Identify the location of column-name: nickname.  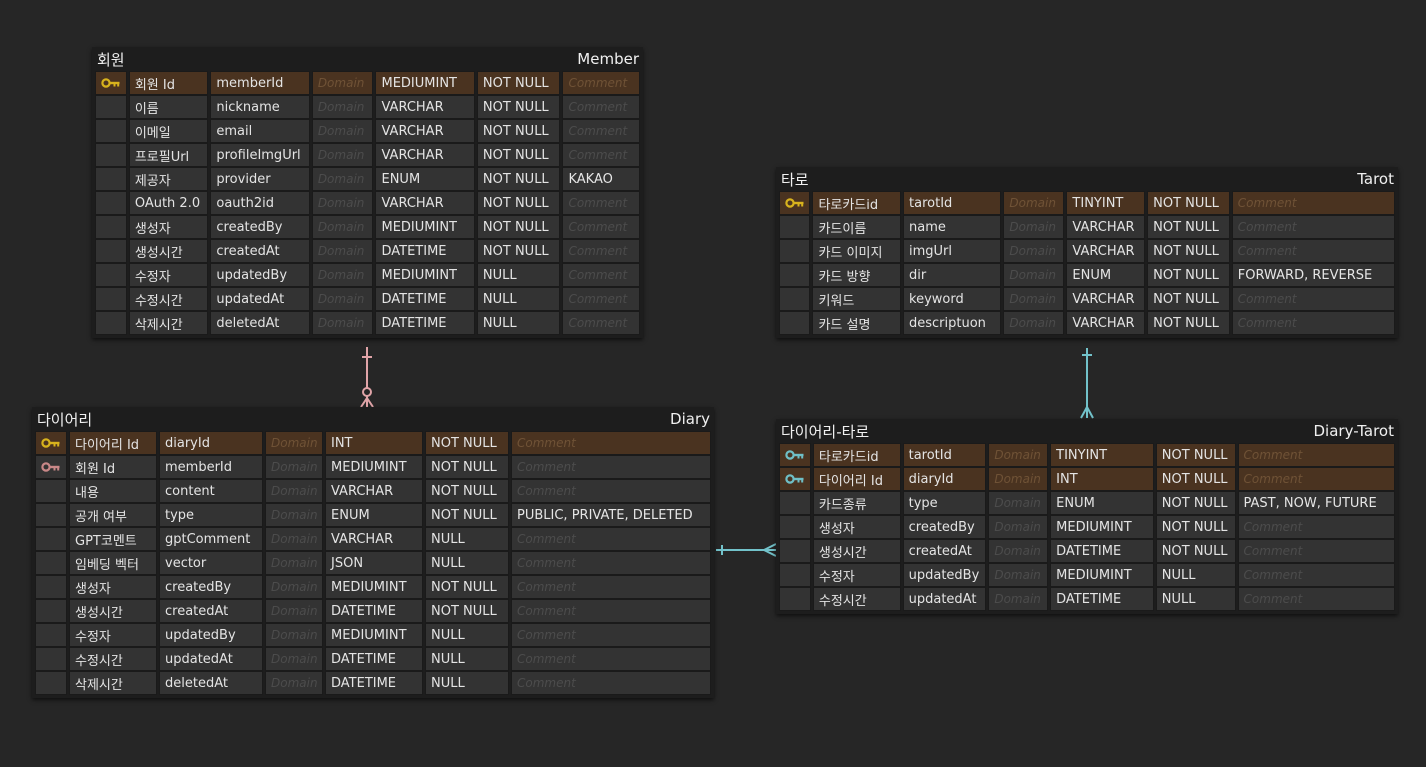
(260, 107).